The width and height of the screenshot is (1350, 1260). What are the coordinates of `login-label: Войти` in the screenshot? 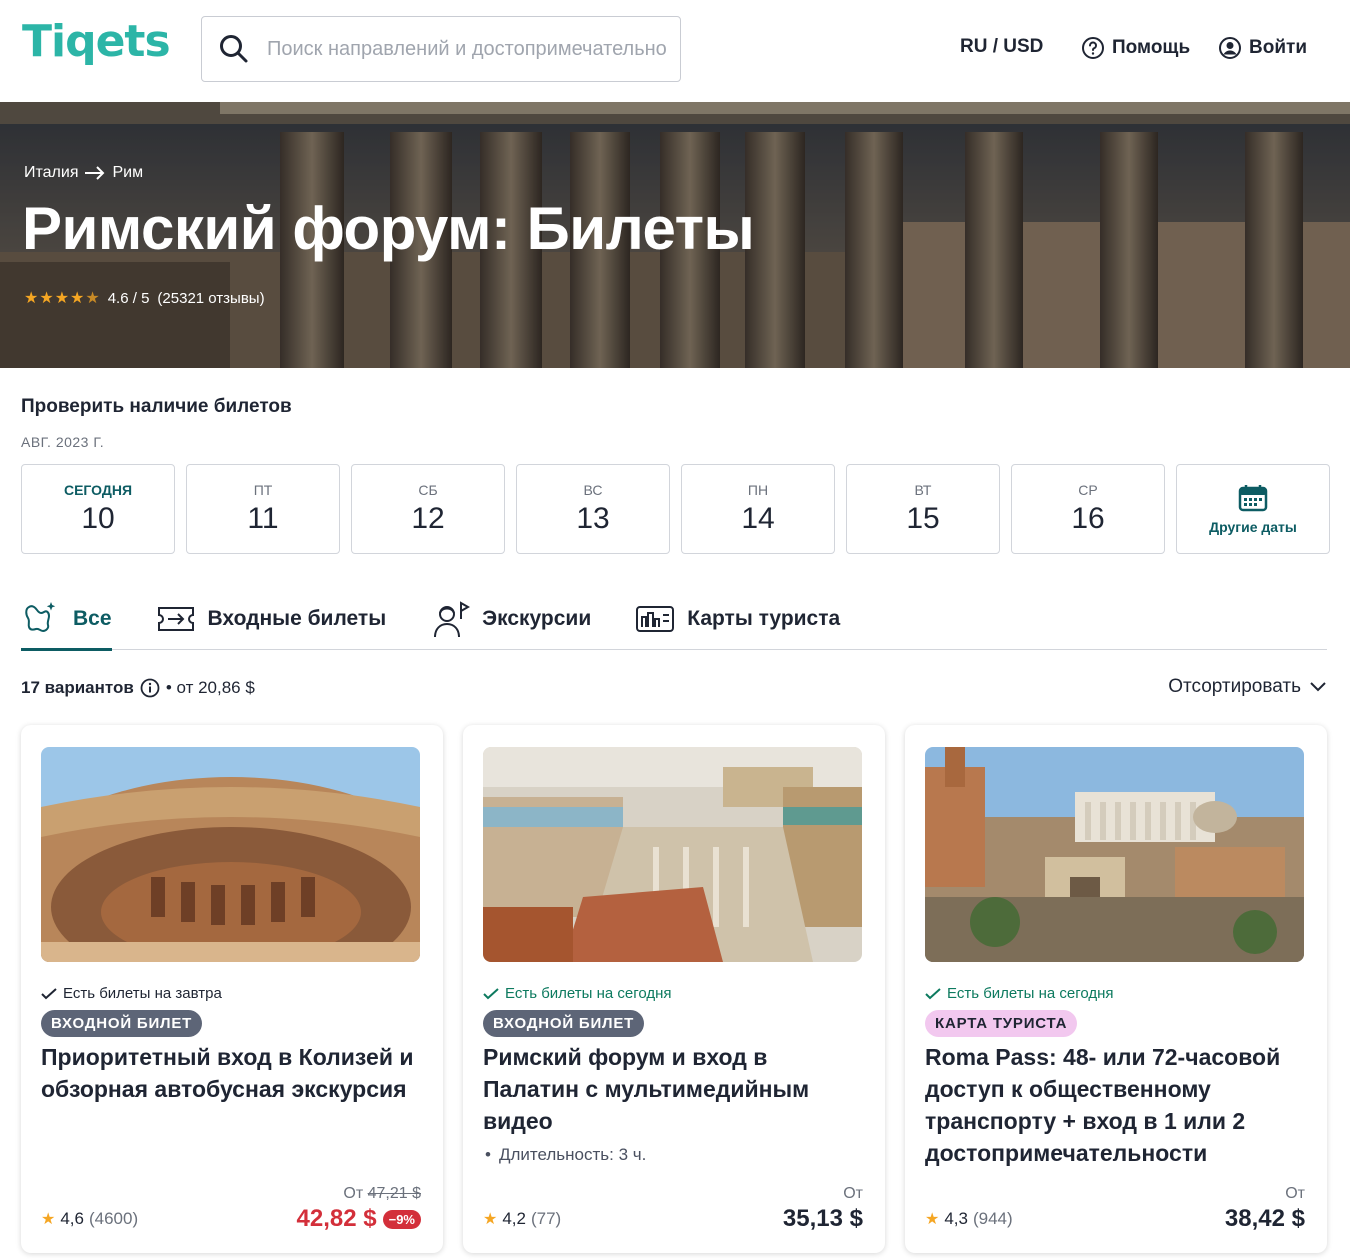 It's located at (1278, 47).